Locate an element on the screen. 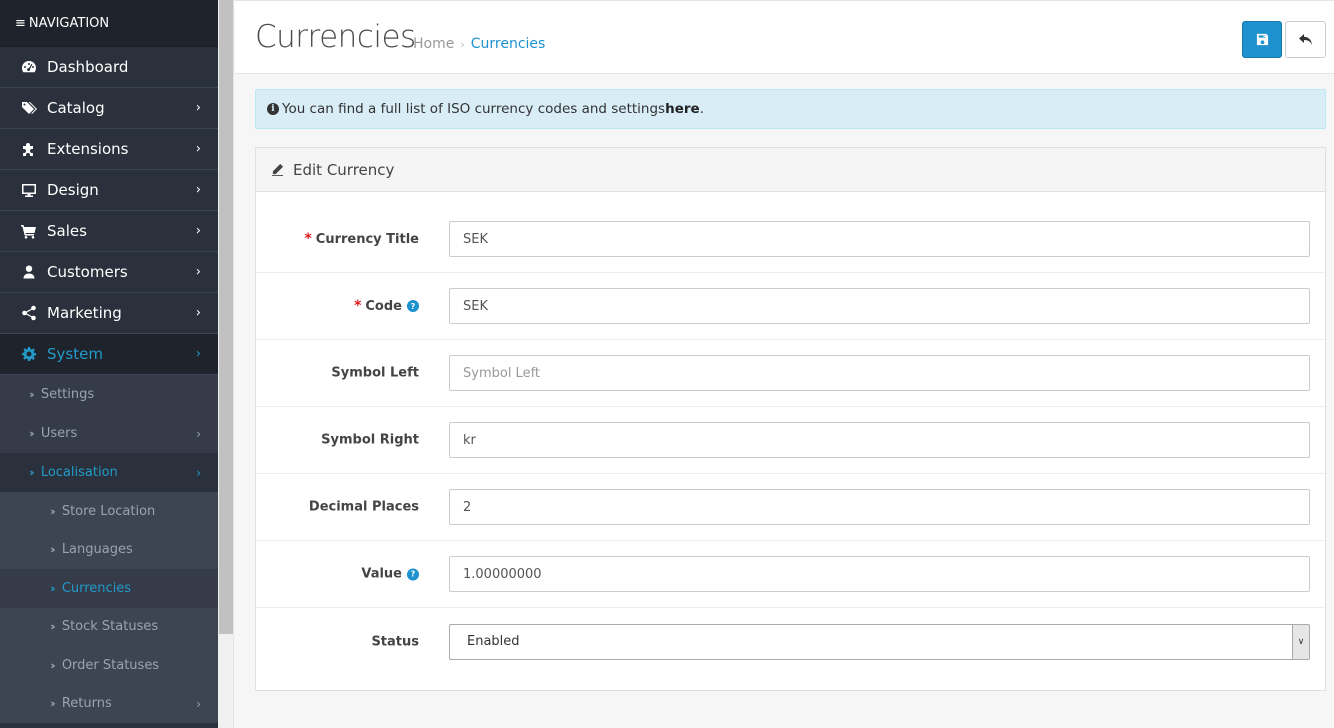 The height and width of the screenshot is (728, 1334). sidebar-subitem-label: Settings is located at coordinates (67, 394).